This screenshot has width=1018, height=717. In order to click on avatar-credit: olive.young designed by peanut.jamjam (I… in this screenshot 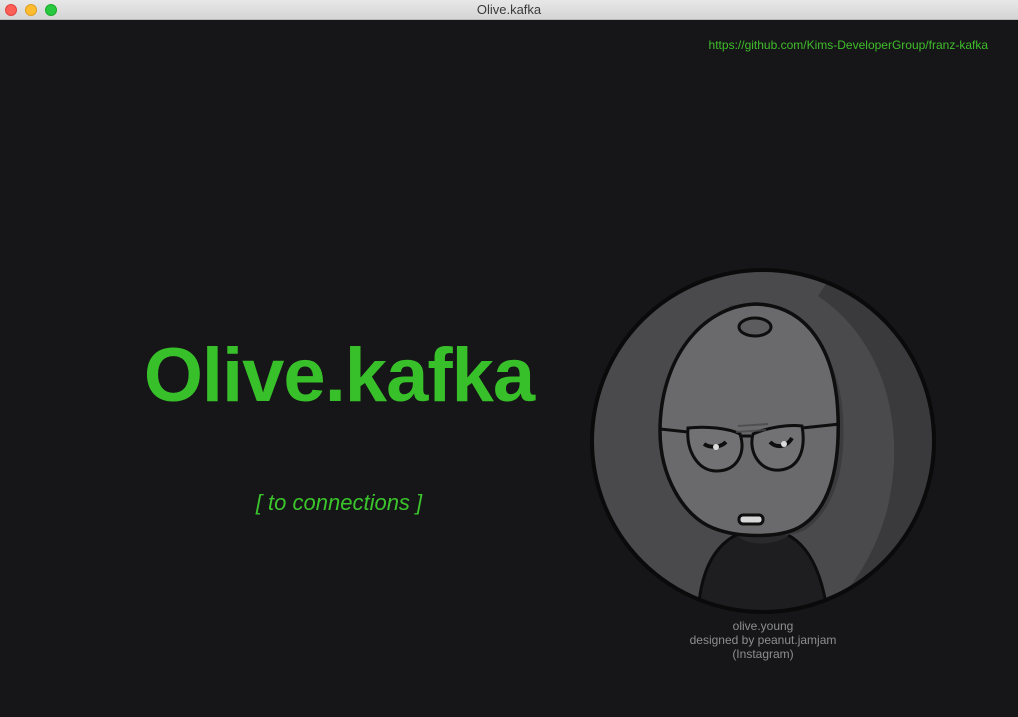, I will do `click(763, 640)`.